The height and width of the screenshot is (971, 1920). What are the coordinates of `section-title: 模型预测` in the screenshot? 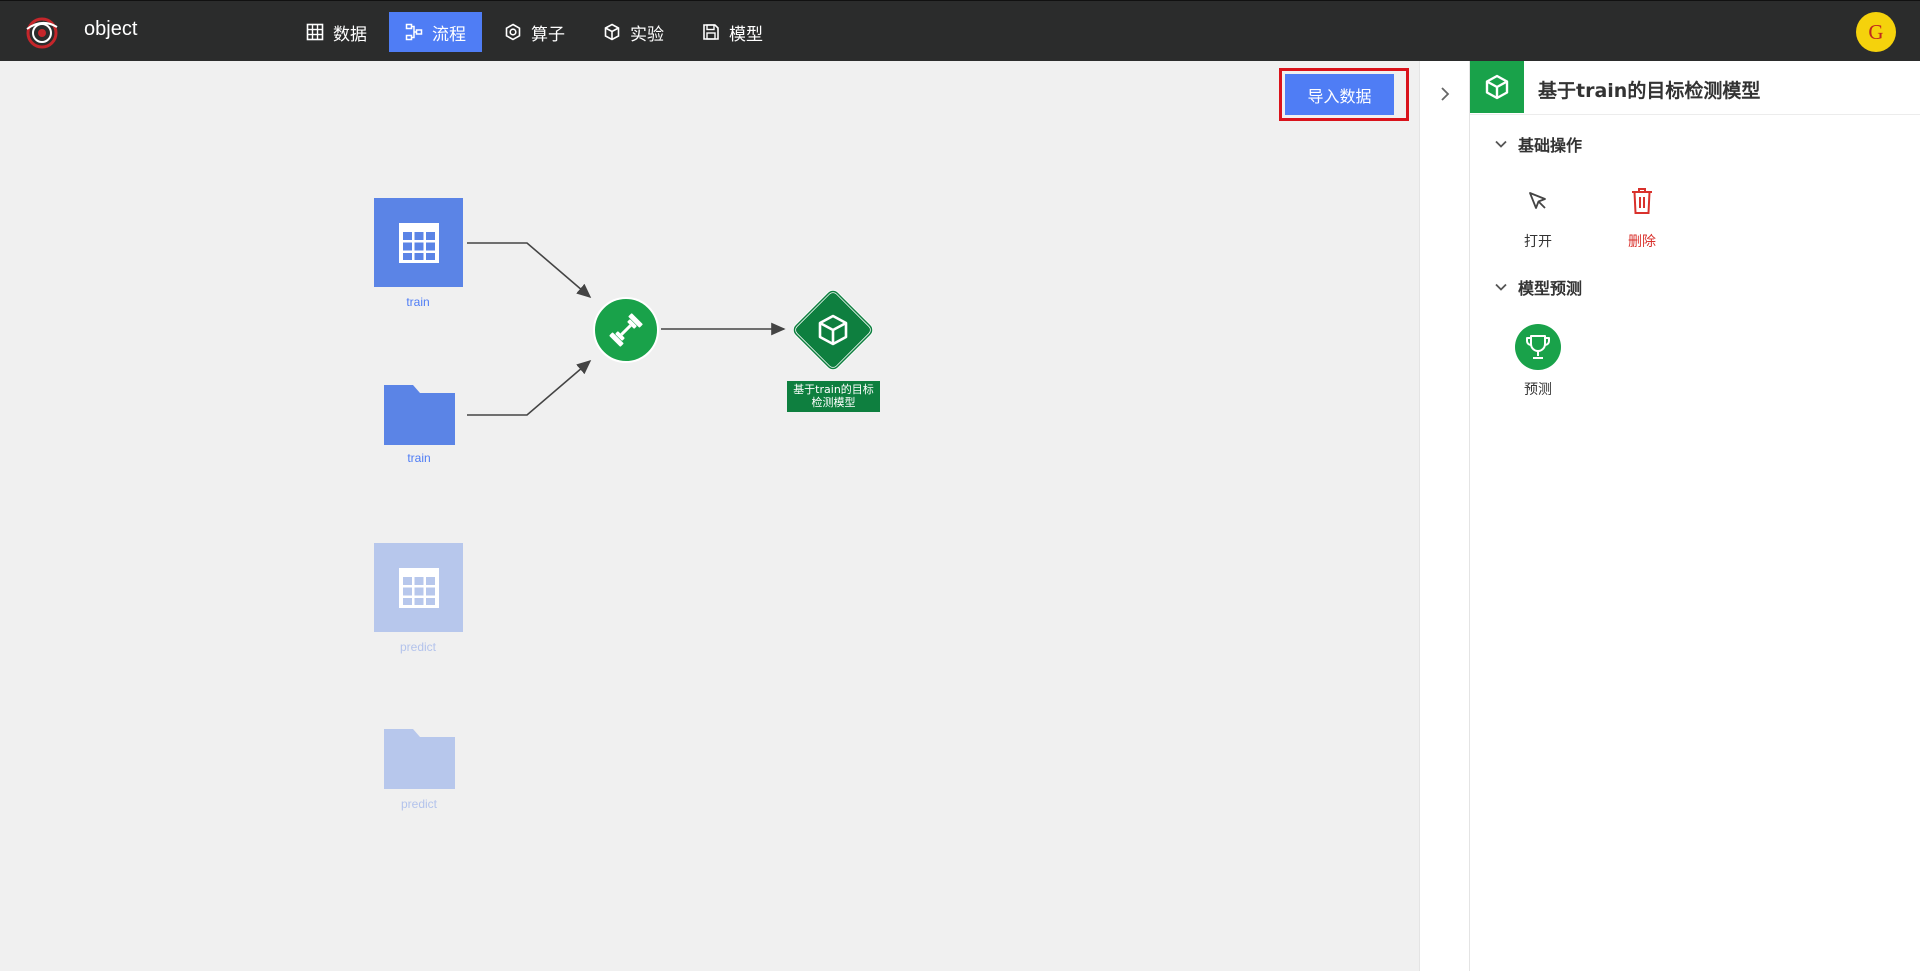 It's located at (1550, 288).